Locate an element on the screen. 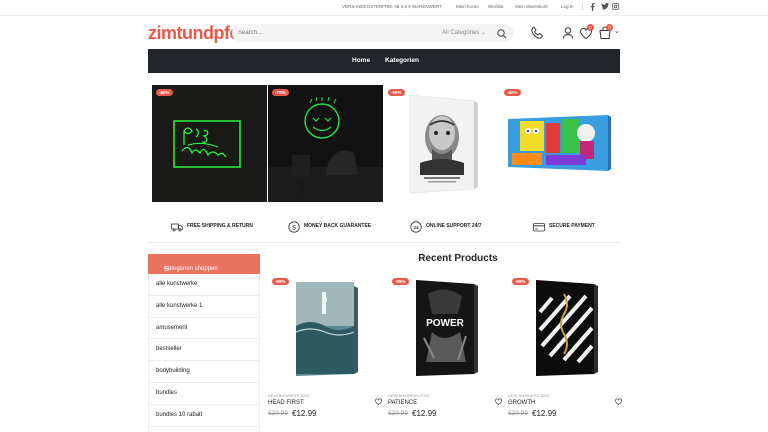 The height and width of the screenshot is (432, 768). search-bar: All Categories ⌄ is located at coordinates (373, 33).